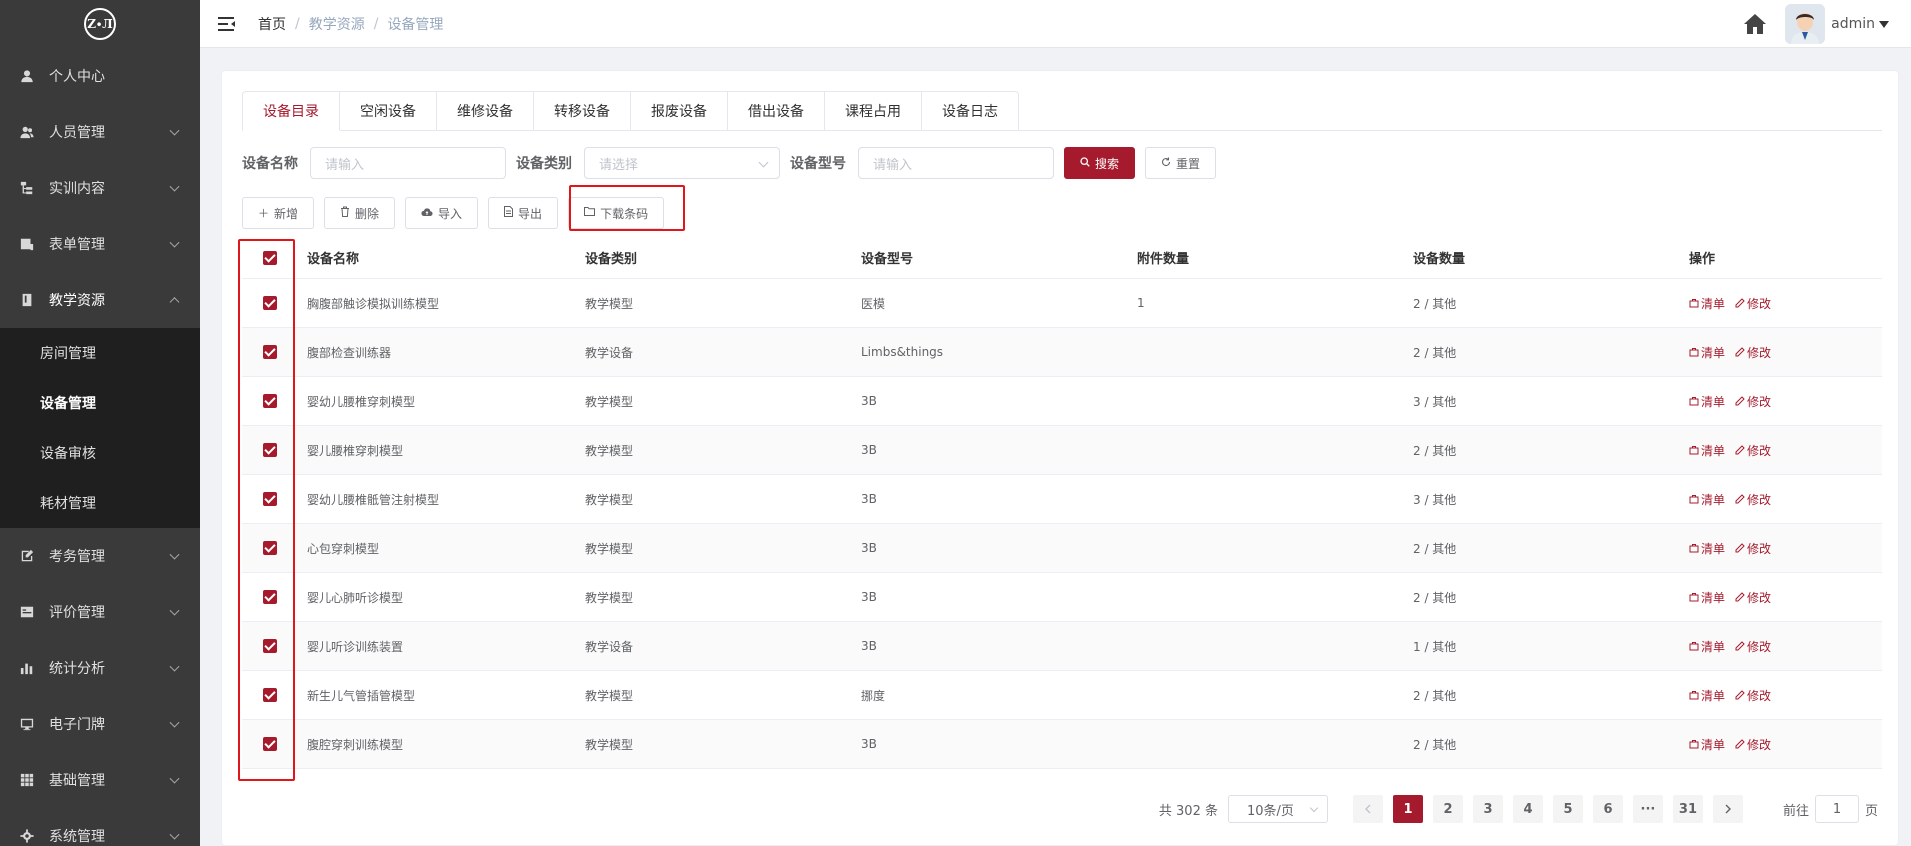 The image size is (1911, 846). Describe the element at coordinates (100, 188) in the screenshot. I see `sidebar-item-training: 实训内容` at that location.